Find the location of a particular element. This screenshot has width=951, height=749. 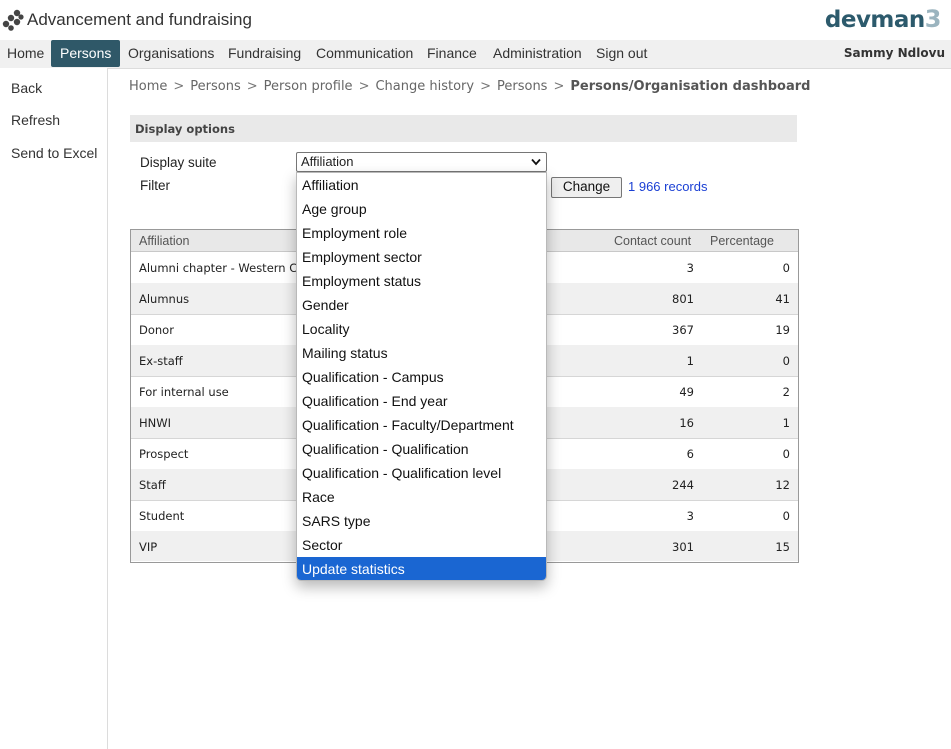

affiliation-cell: Donor is located at coordinates (156, 330).